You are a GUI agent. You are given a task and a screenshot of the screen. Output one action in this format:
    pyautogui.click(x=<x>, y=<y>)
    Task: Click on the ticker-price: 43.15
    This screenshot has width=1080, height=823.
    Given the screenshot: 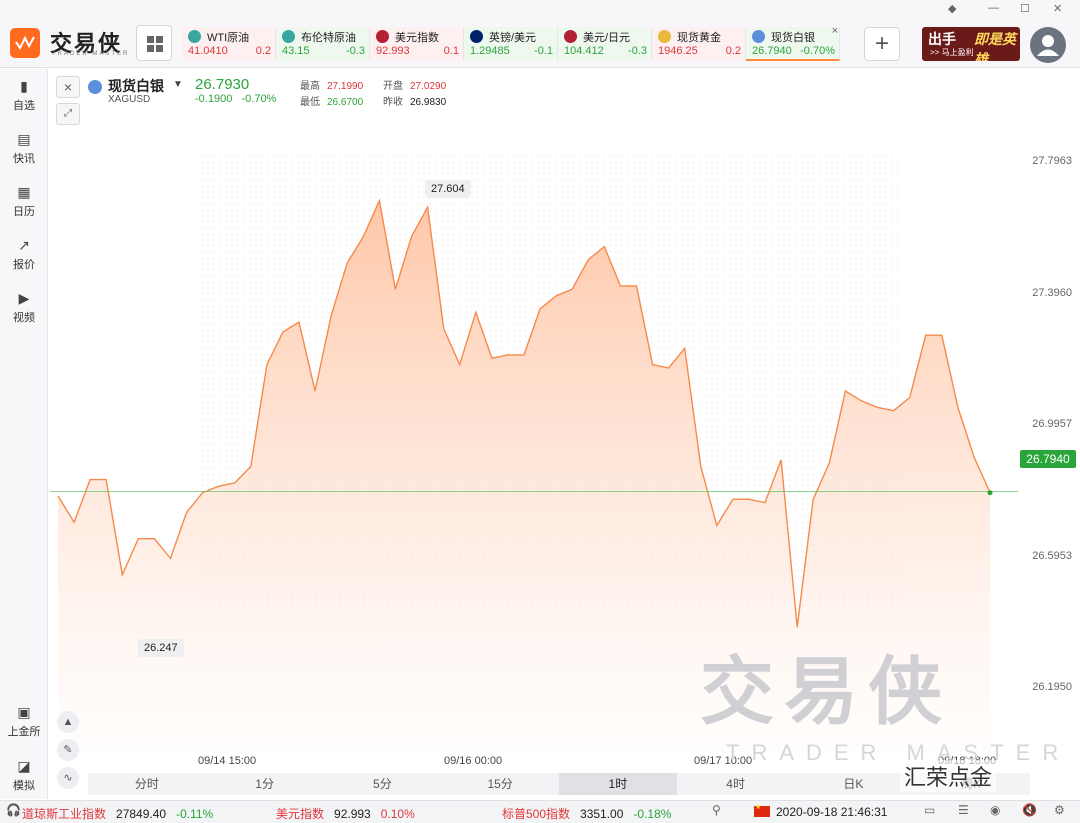 What is the action you would take?
    pyautogui.click(x=296, y=51)
    